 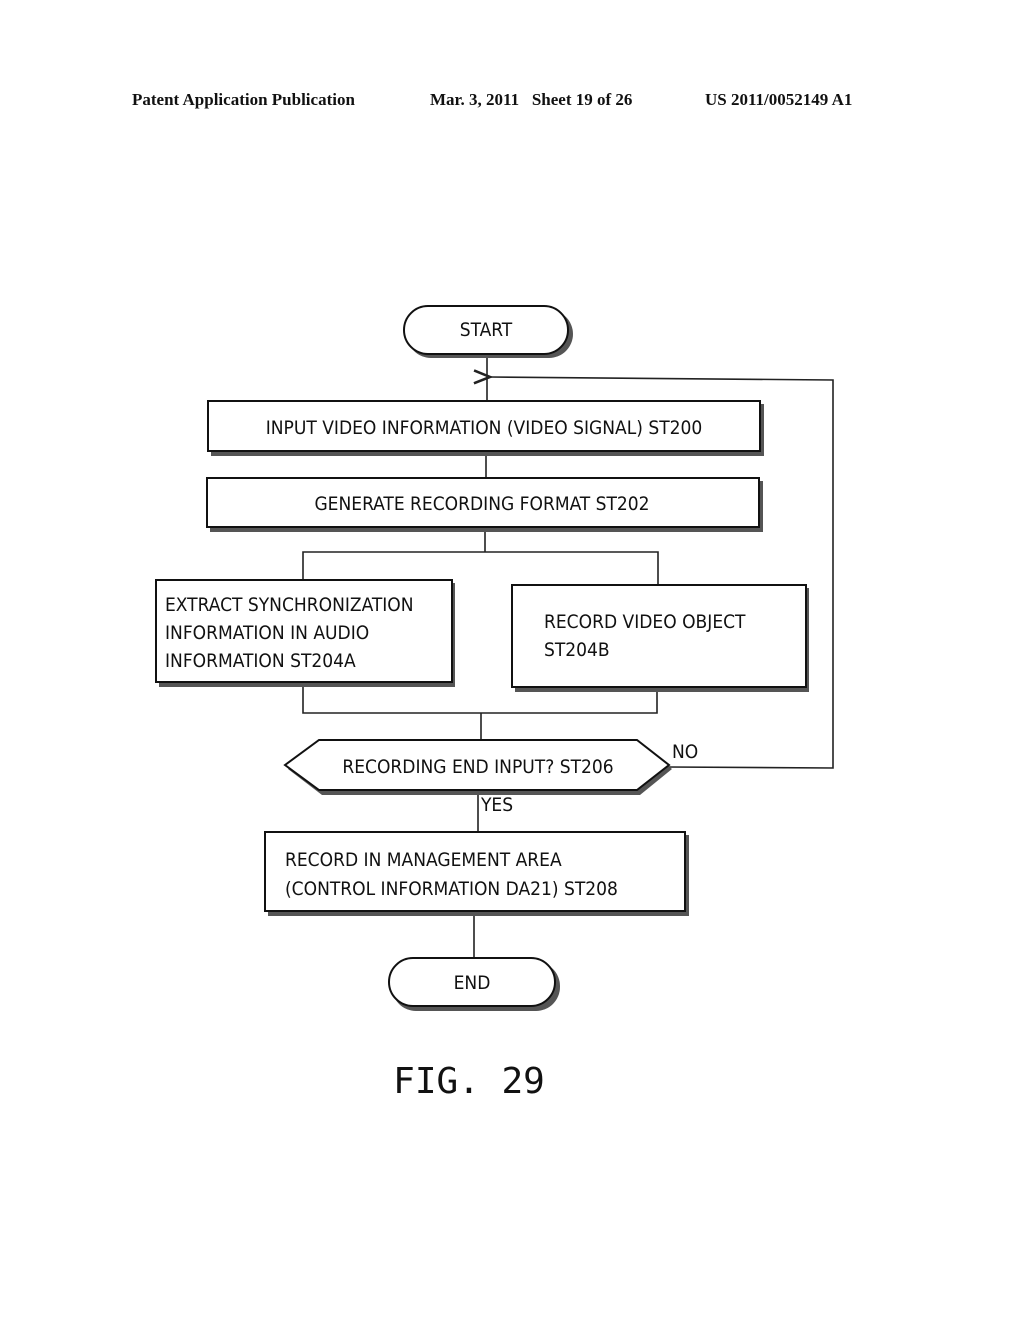 I want to click on end-terminal: END, so click(x=474, y=984).